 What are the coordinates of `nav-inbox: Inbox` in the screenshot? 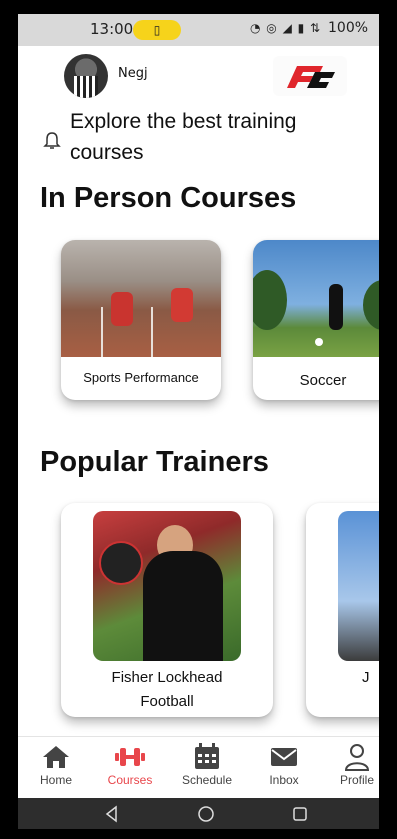 It's located at (284, 764).